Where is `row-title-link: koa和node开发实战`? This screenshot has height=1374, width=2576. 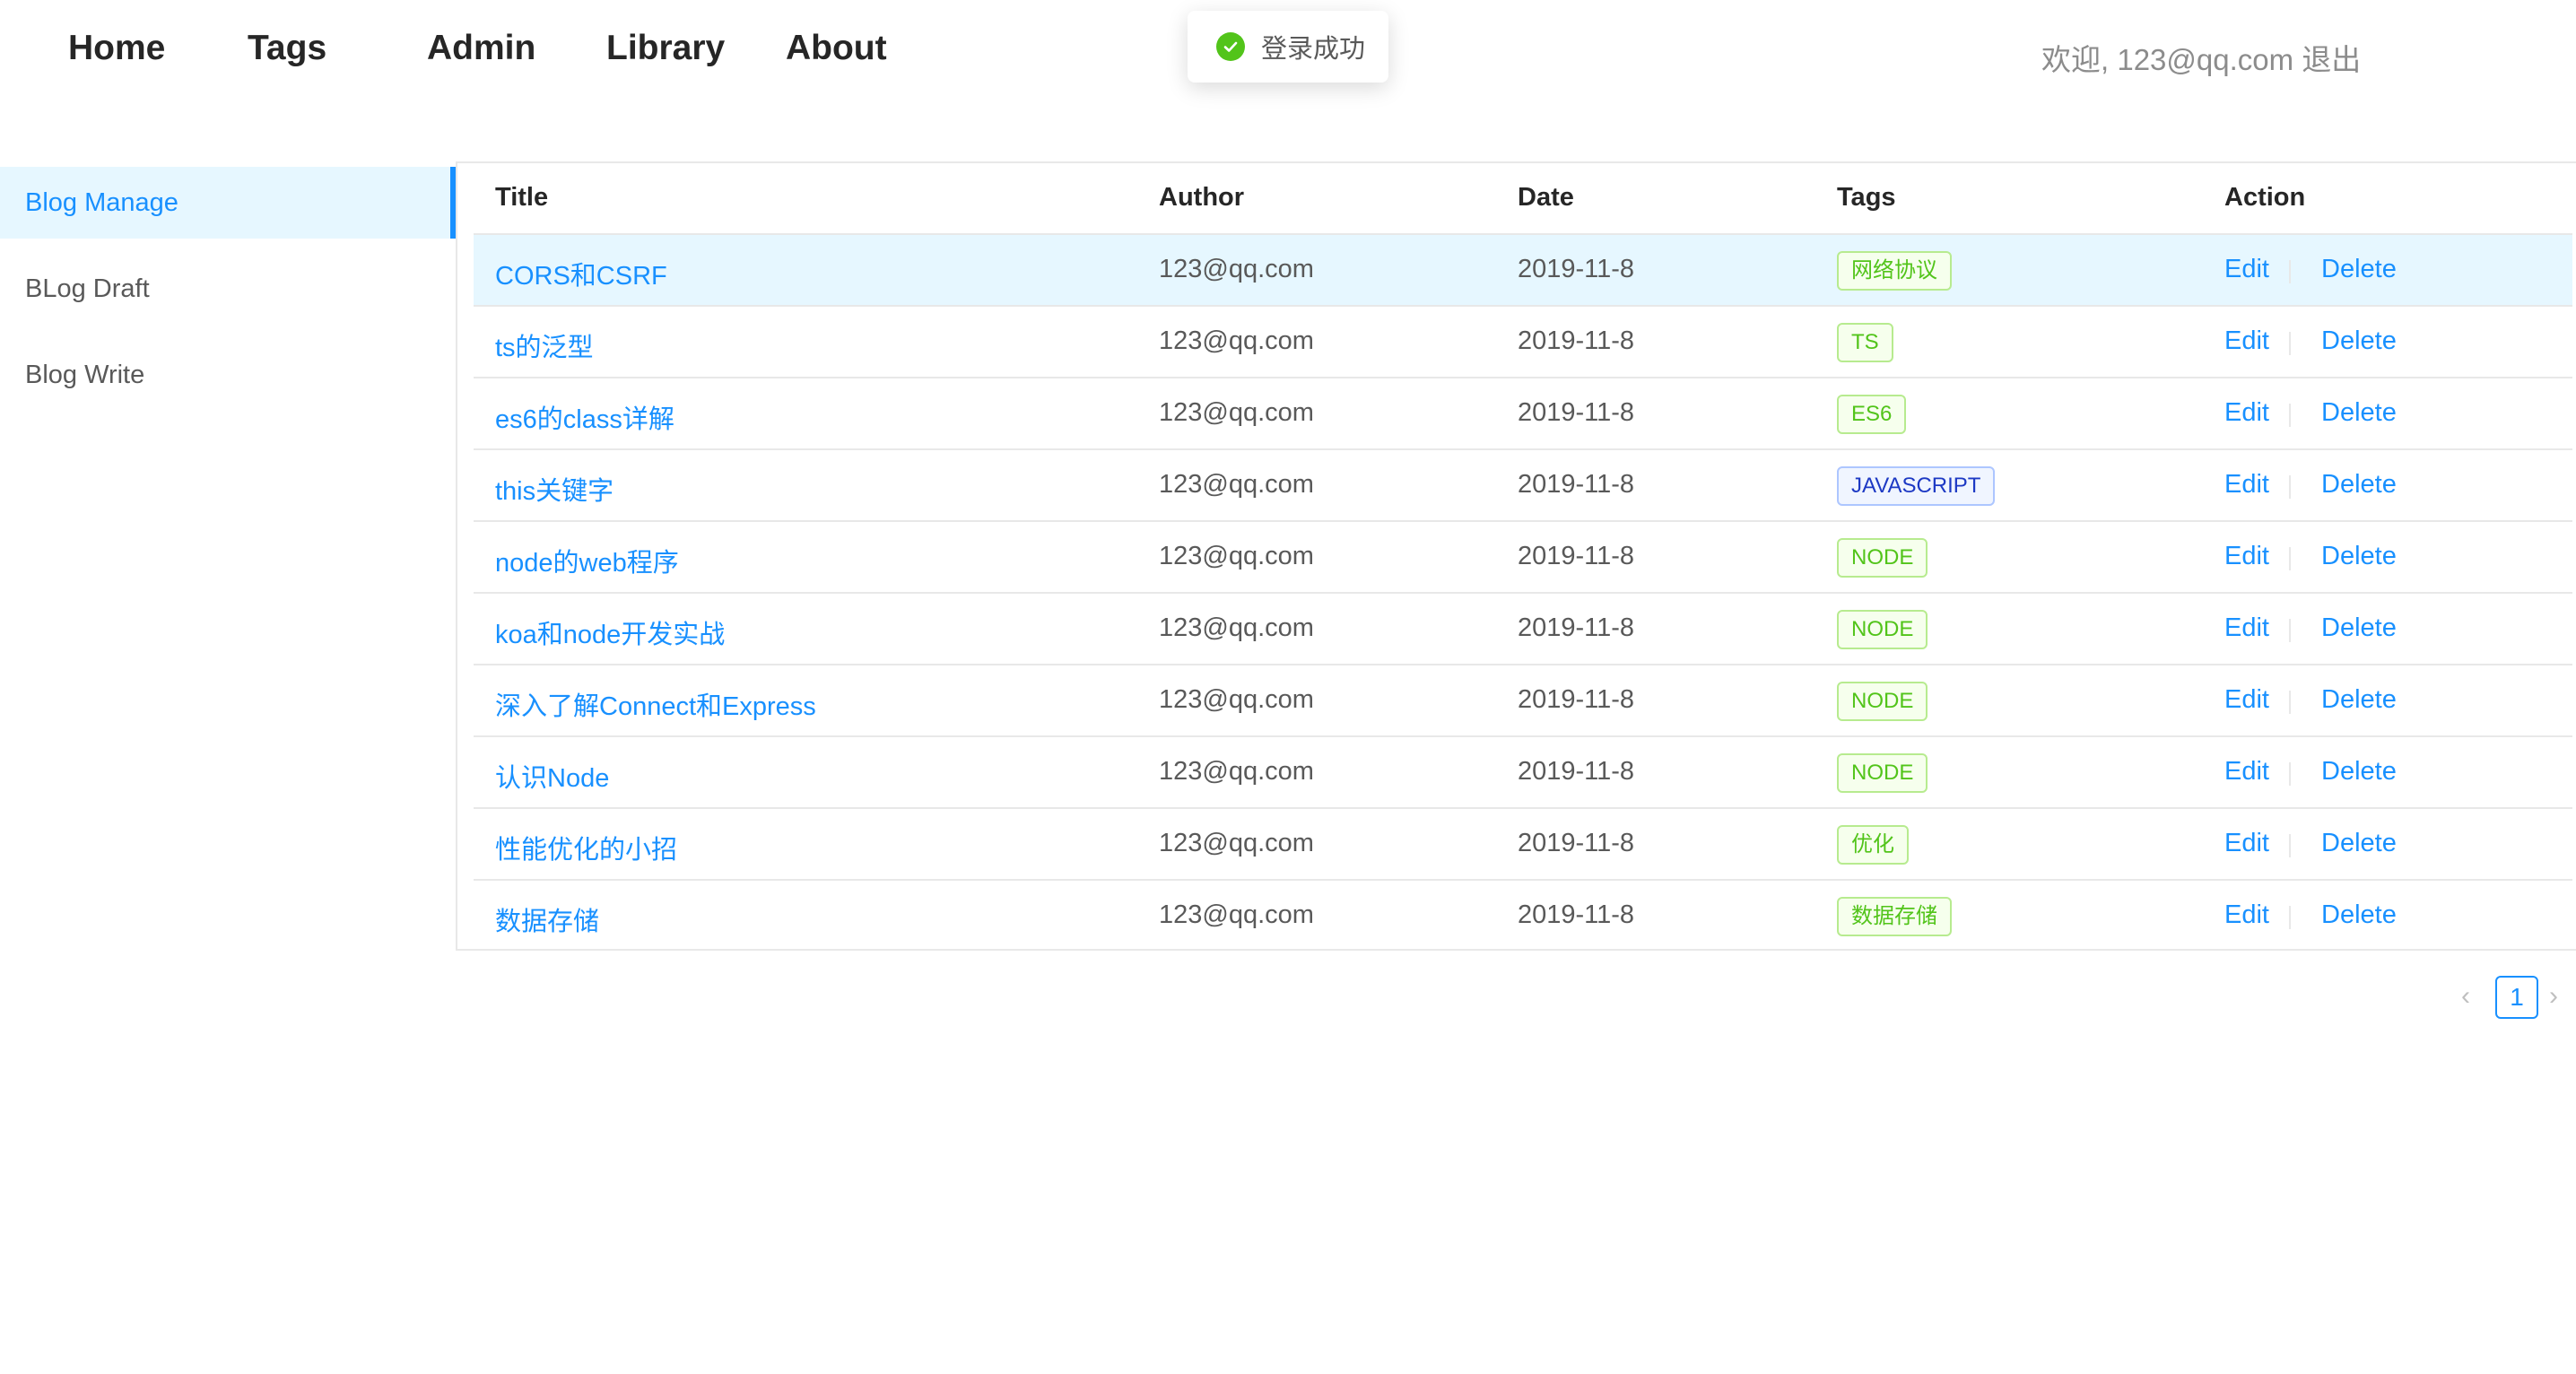
row-title-link: koa和node开发实战 is located at coordinates (610, 632).